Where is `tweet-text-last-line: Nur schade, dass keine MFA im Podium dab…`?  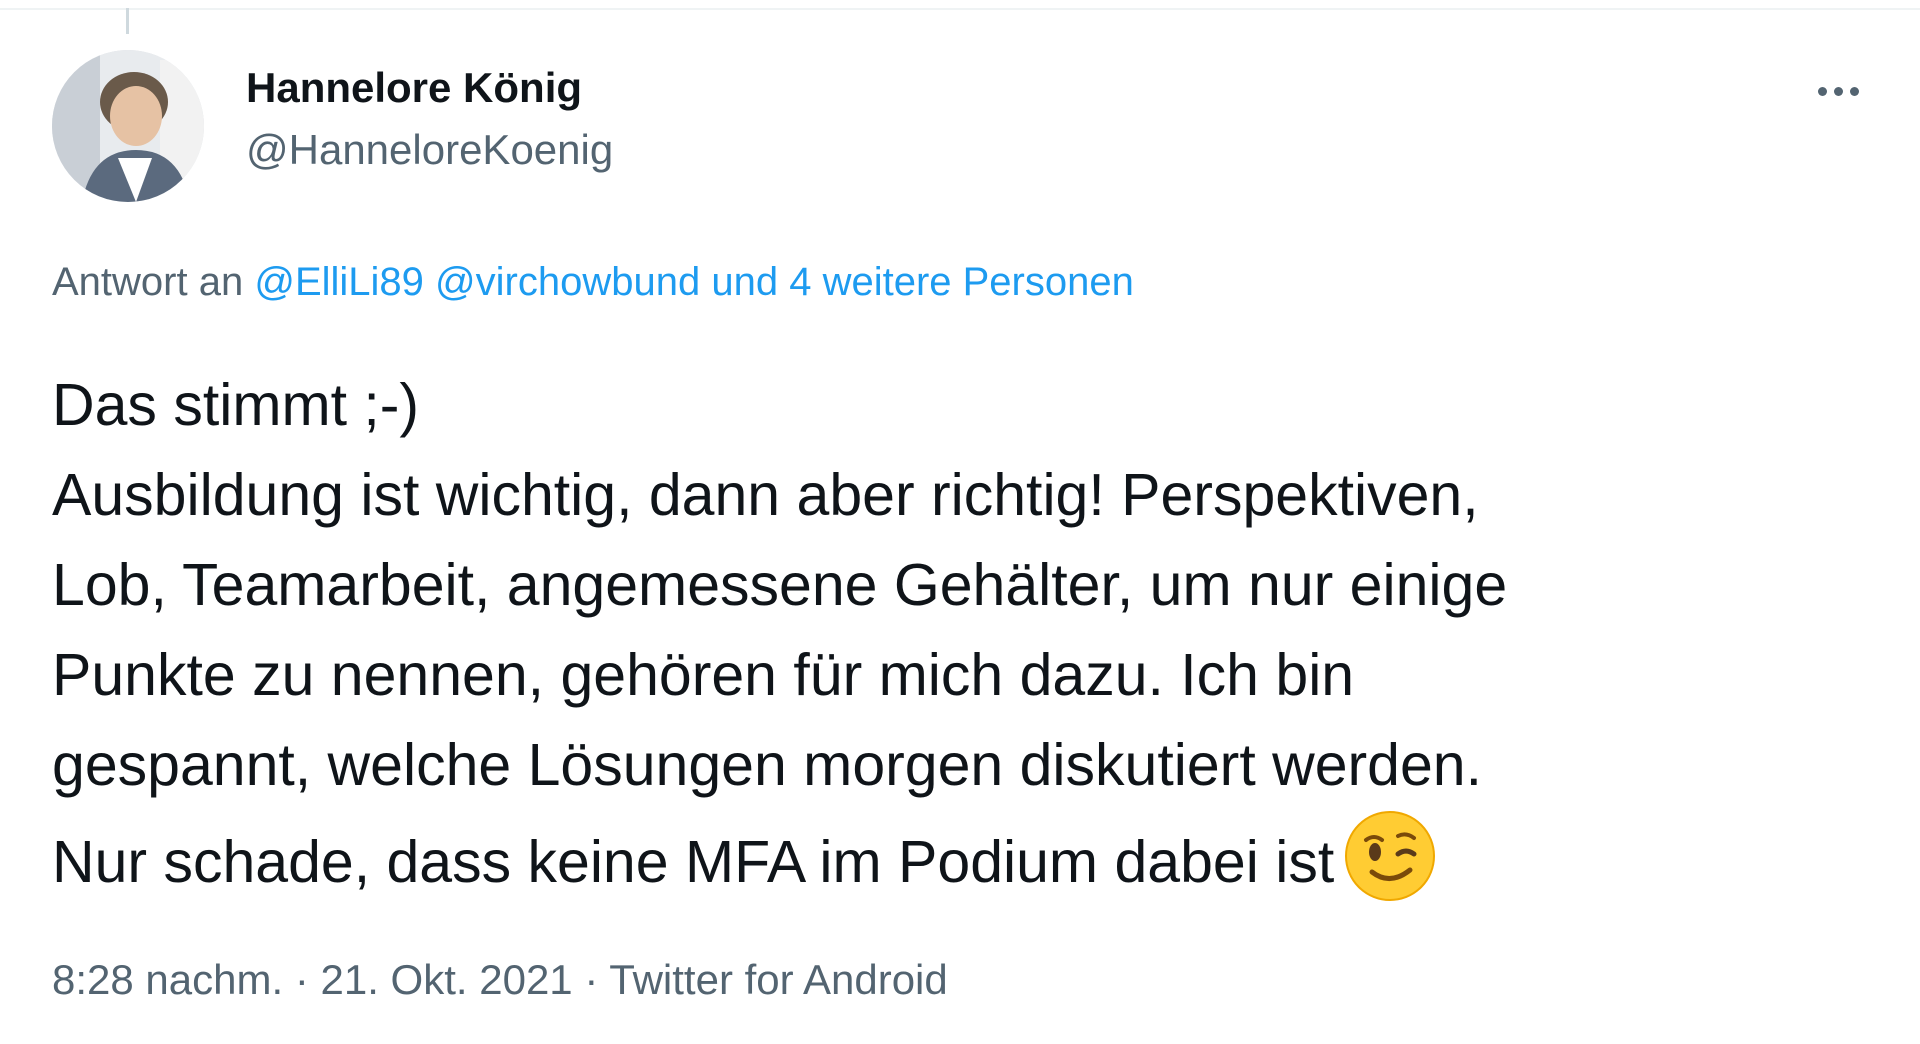 tweet-text-last-line: Nur schade, dass keine MFA im Podium dab… is located at coordinates (972, 858).